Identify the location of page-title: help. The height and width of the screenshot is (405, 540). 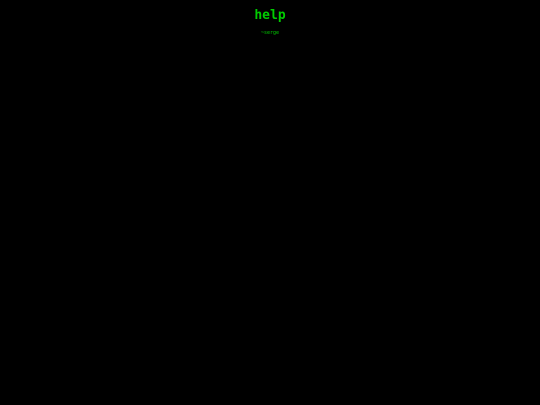
(270, 15).